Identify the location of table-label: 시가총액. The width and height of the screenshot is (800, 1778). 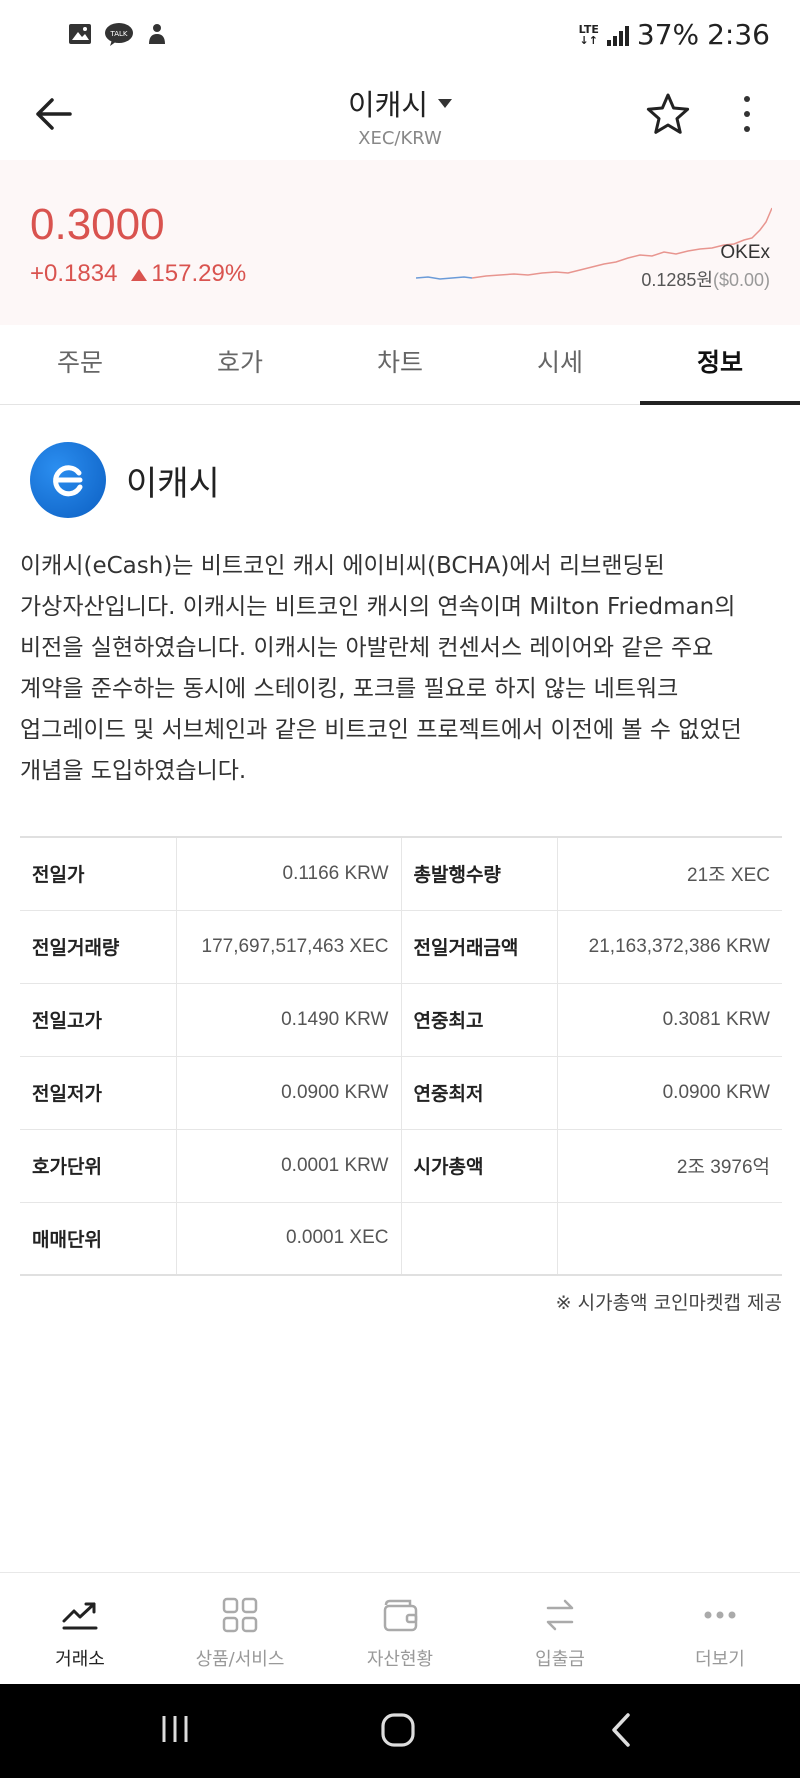
(479, 1165).